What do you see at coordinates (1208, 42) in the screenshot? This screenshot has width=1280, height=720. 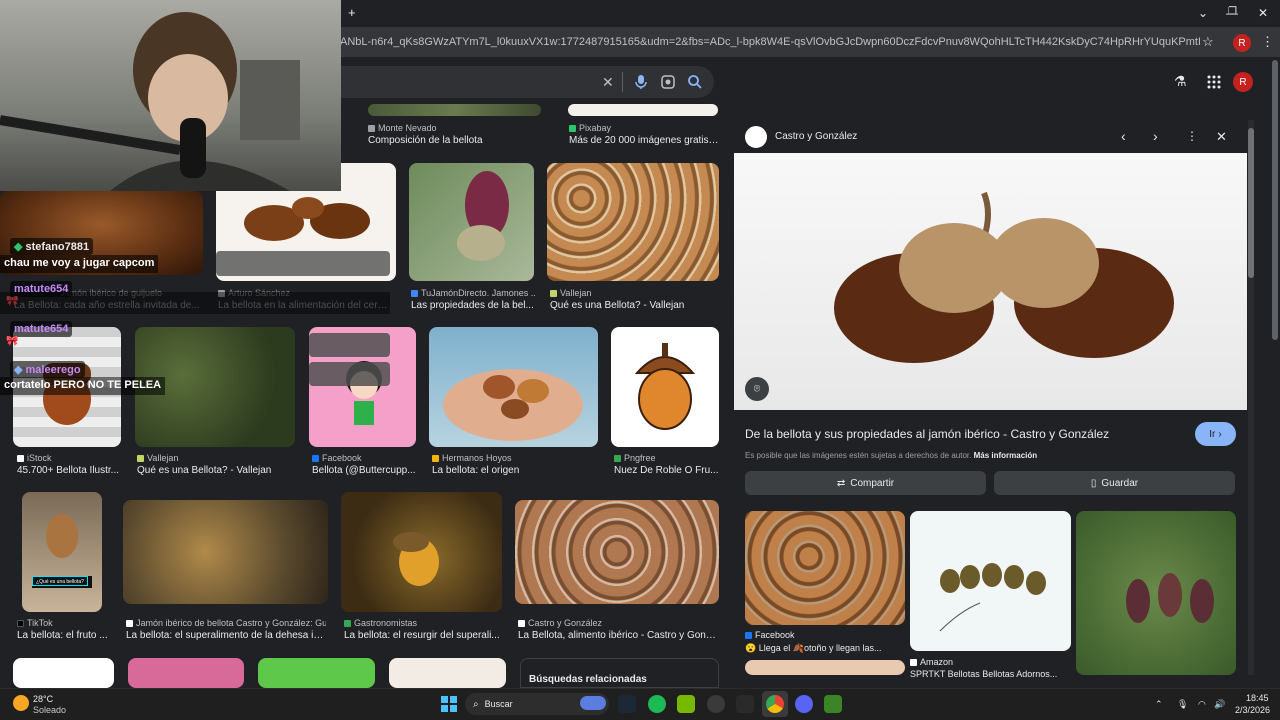 I see `bookmark-star-icon: ☆` at bounding box center [1208, 42].